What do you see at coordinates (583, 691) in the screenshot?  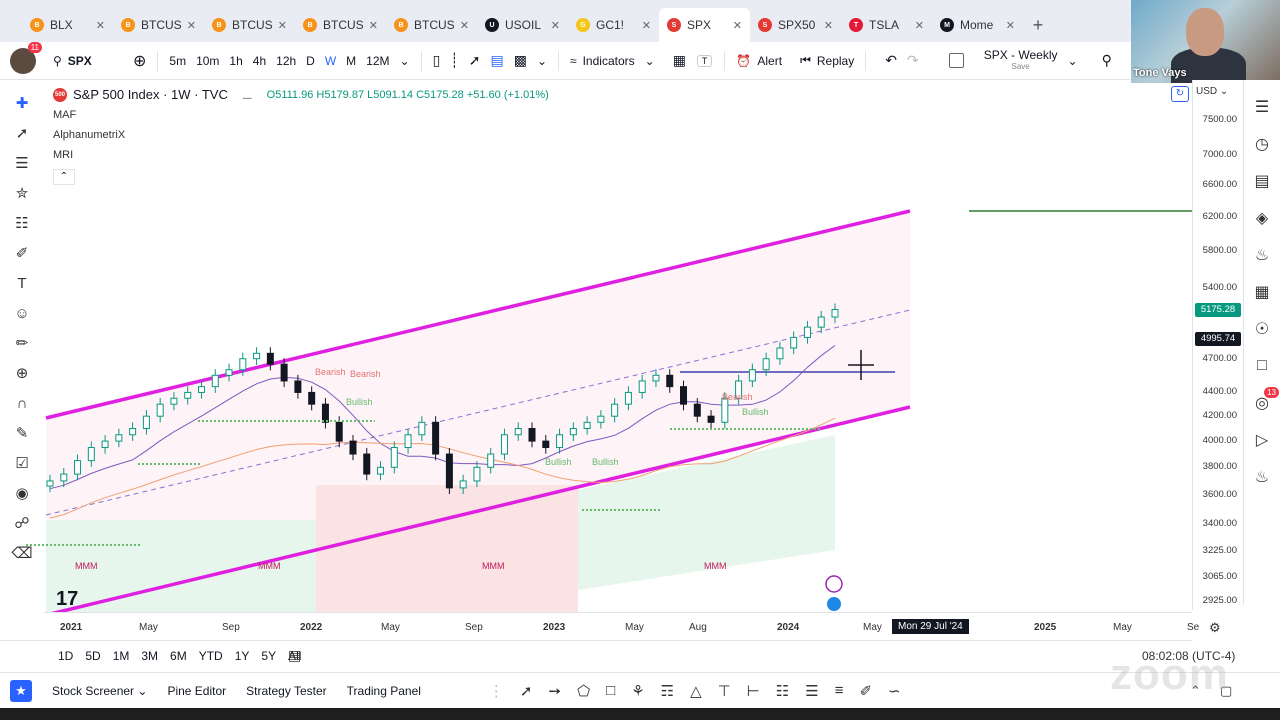 I see `shape-icon: ⬠` at bounding box center [583, 691].